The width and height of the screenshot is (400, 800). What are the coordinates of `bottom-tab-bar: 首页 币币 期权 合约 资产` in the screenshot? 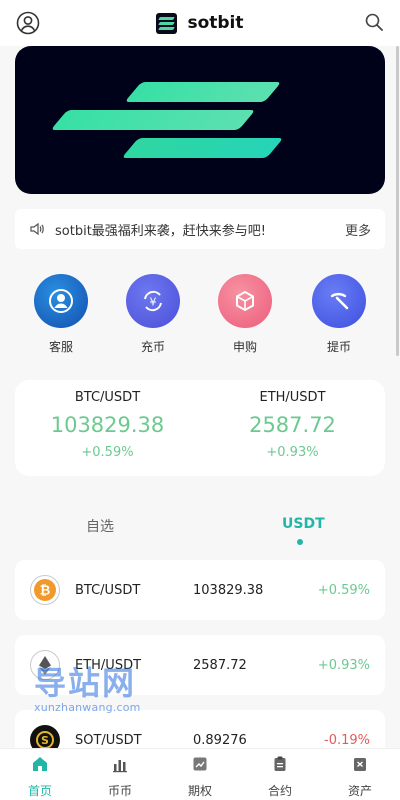 It's located at (200, 774).